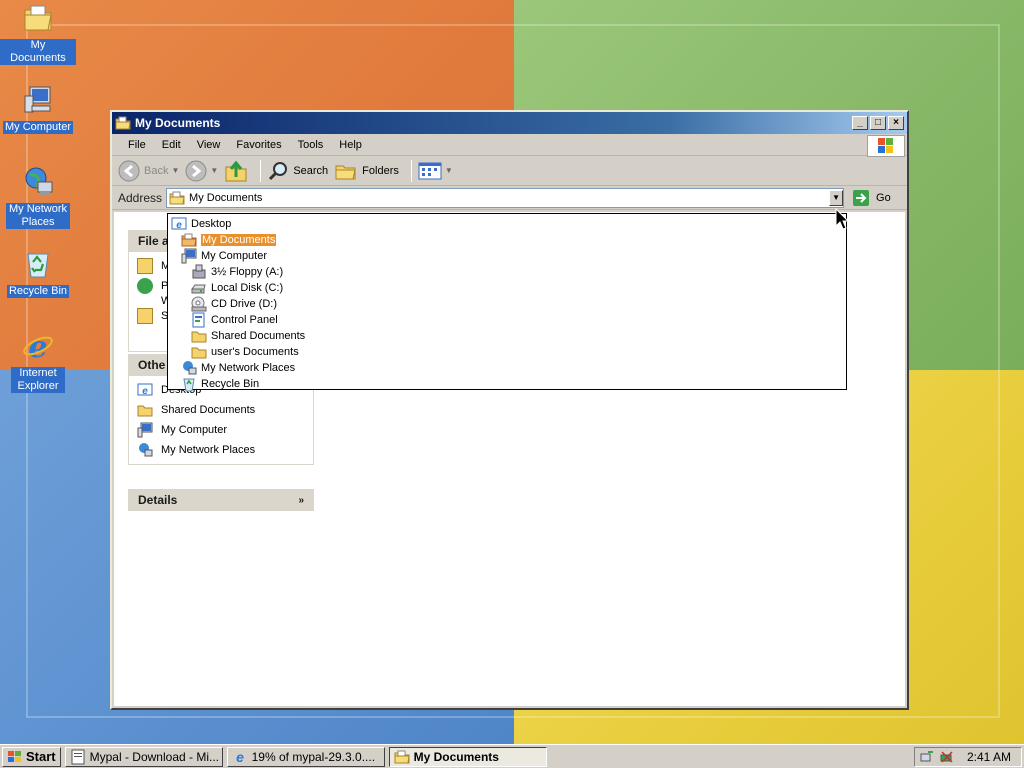 This screenshot has height=768, width=1024. What do you see at coordinates (145, 316) in the screenshot?
I see `share-folder-icon` at bounding box center [145, 316].